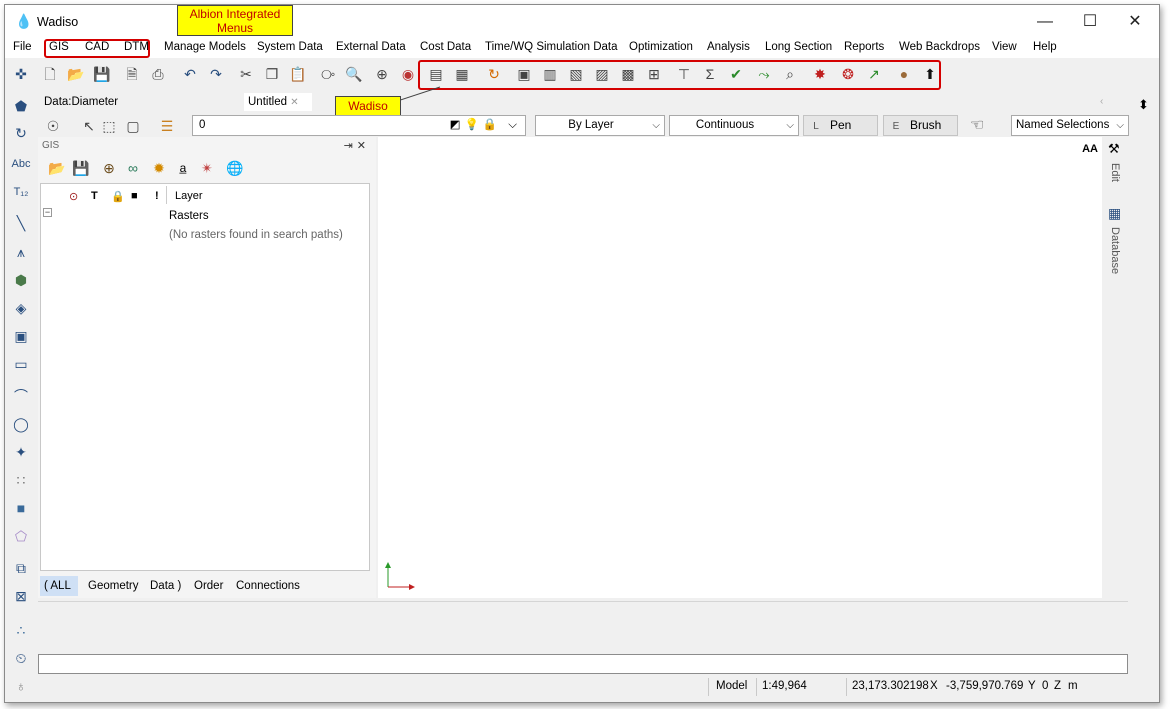 The height and width of the screenshot is (709, 1170). I want to click on open-icon: 📂, so click(76, 74).